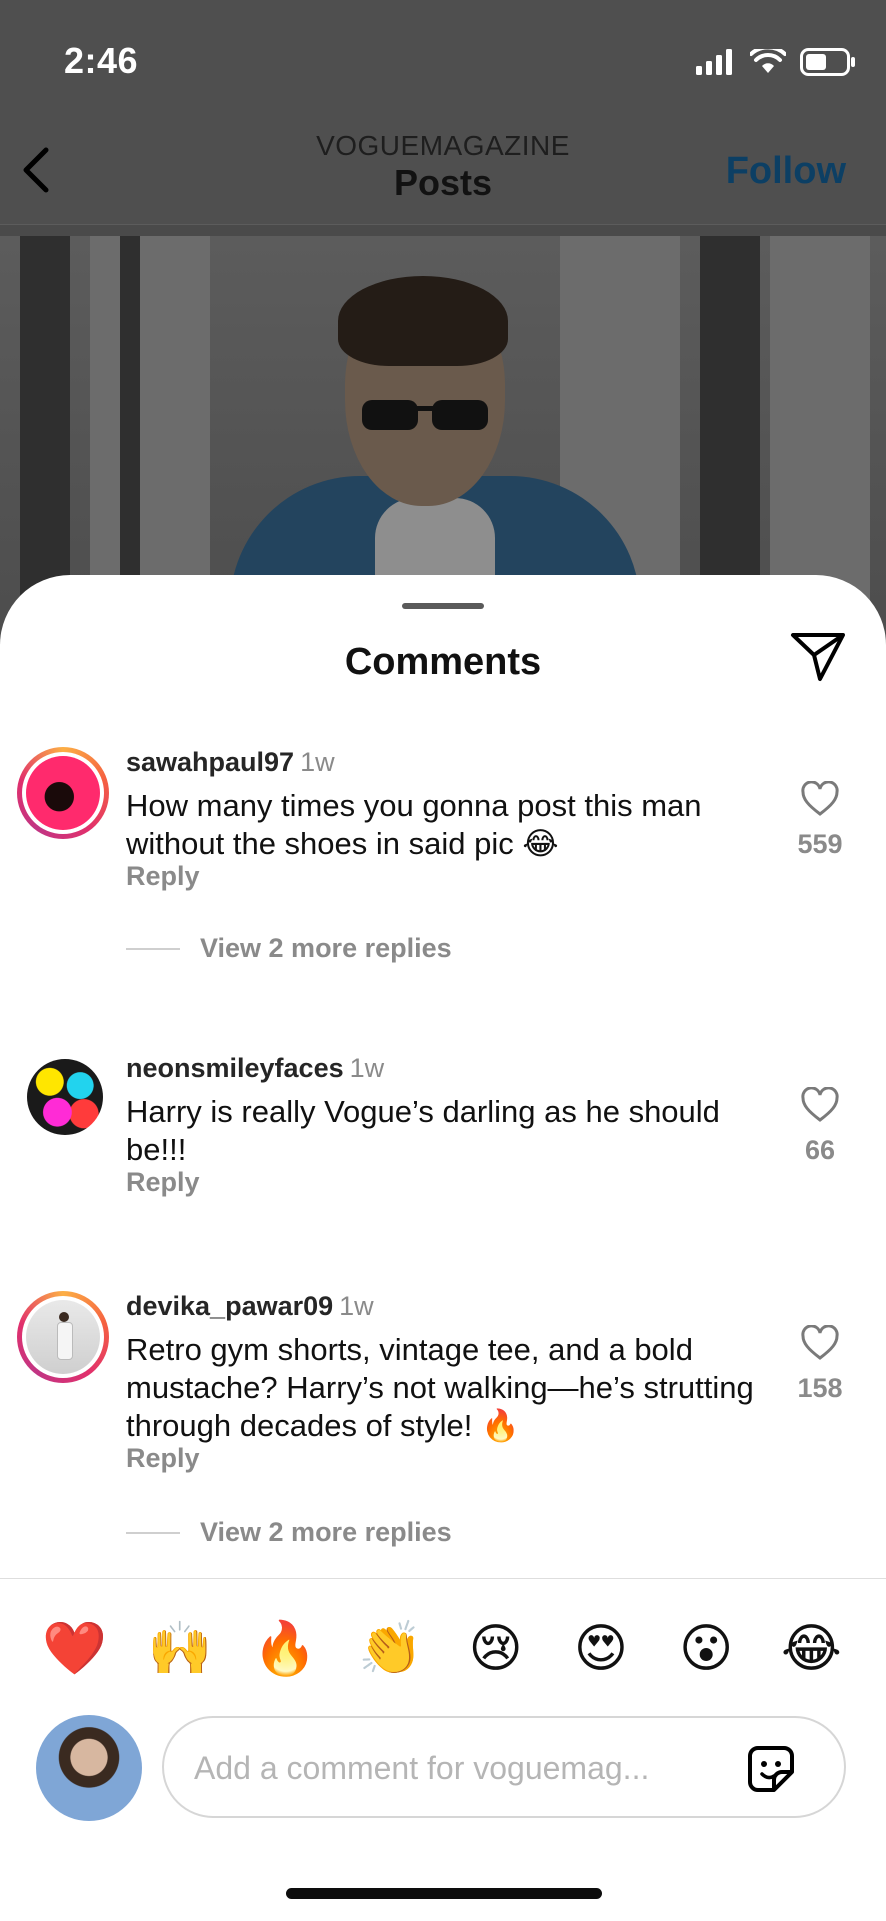  What do you see at coordinates (601, 1649) in the screenshot?
I see `reaction-heart-eyes: 😍` at bounding box center [601, 1649].